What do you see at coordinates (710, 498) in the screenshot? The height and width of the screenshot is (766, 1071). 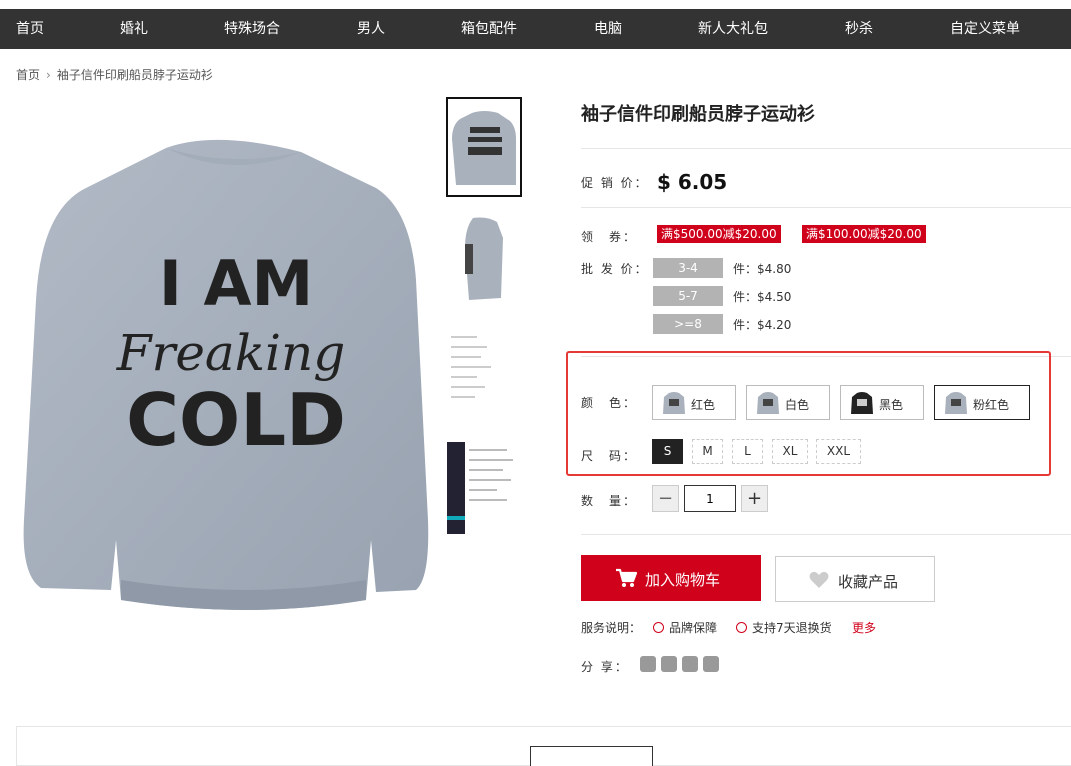 I see `quantity-input` at bounding box center [710, 498].